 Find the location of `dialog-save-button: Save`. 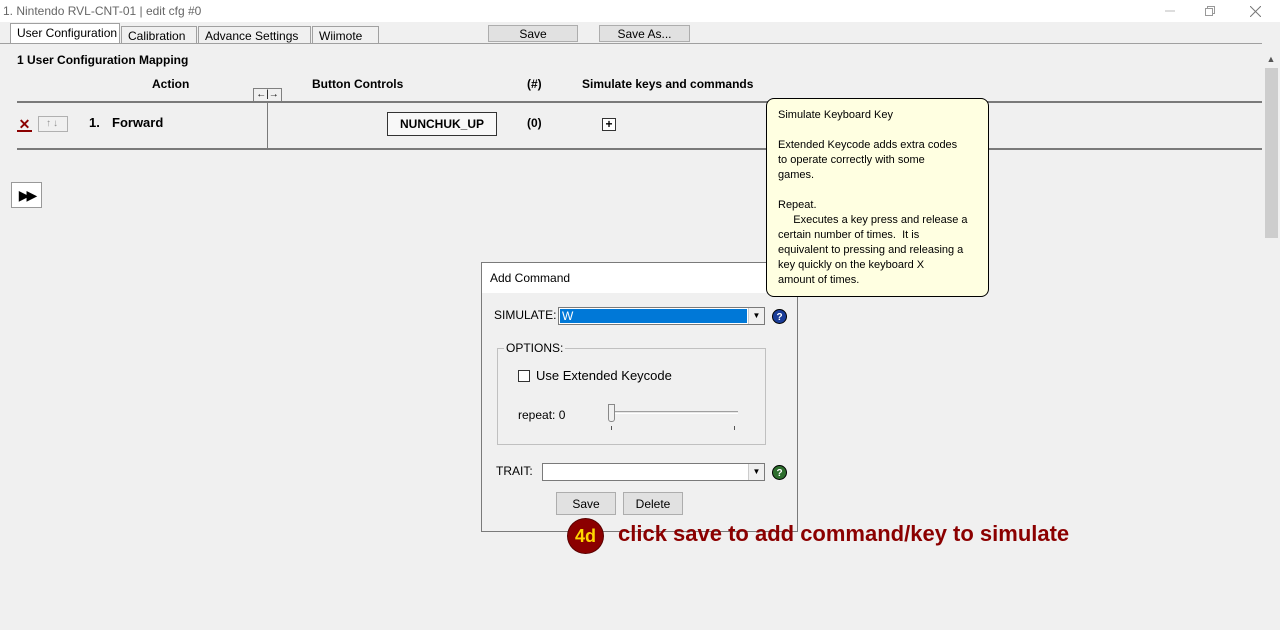

dialog-save-button: Save is located at coordinates (586, 503).